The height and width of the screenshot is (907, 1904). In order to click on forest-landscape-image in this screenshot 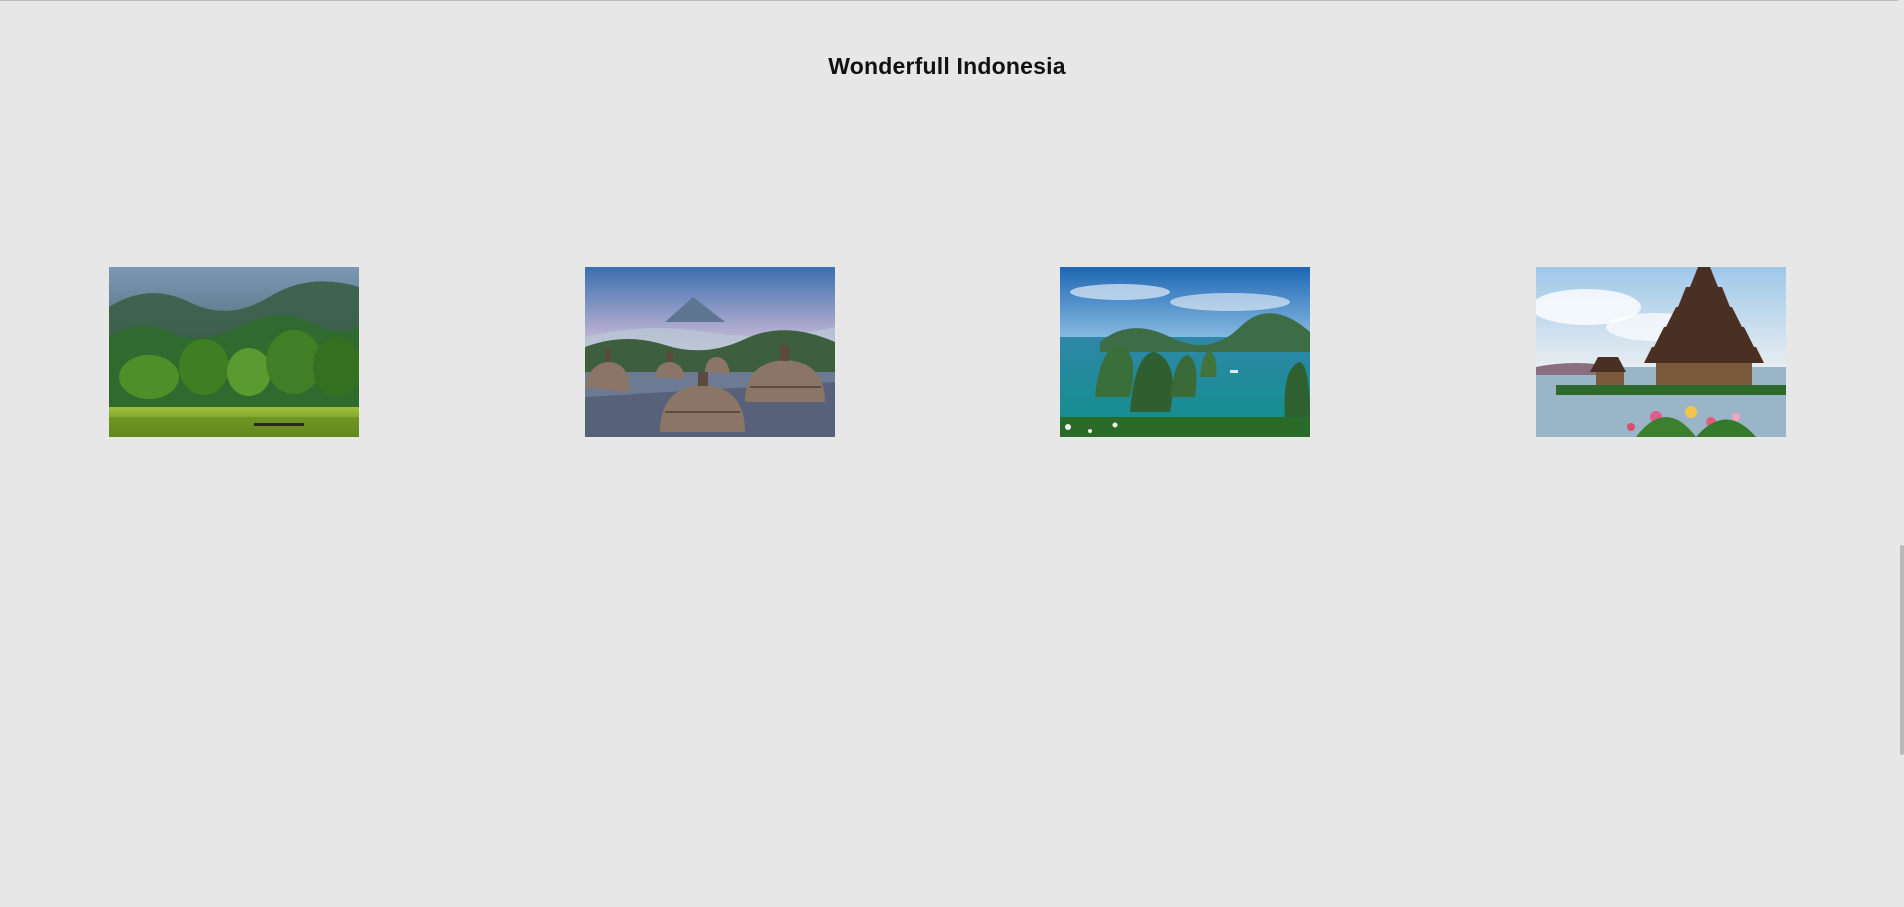, I will do `click(234, 352)`.